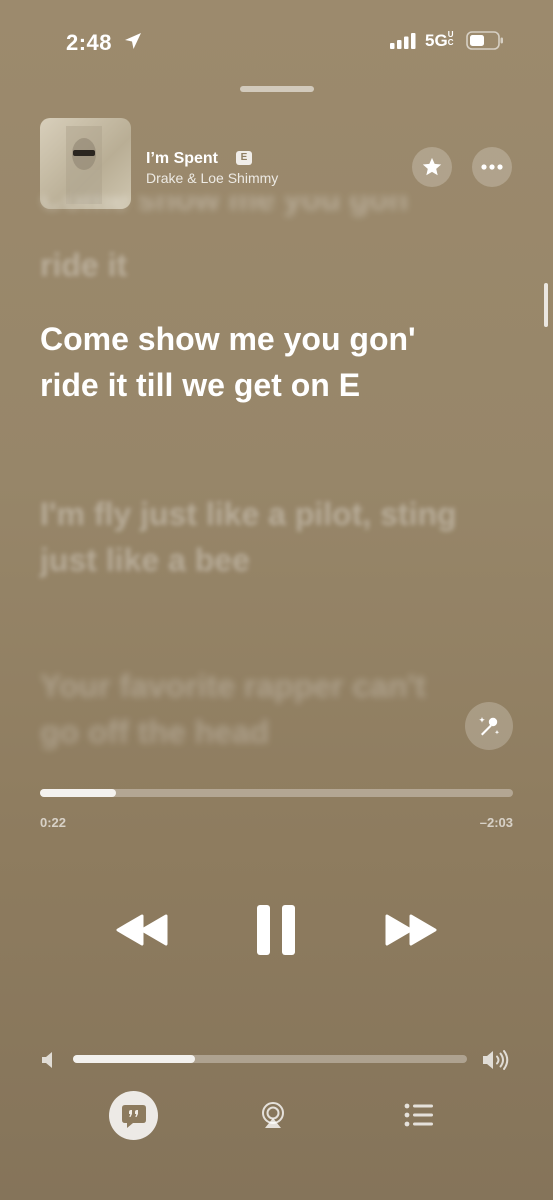 The image size is (553, 1200). Describe the element at coordinates (142, 930) in the screenshot. I see `rewind-icon` at that location.